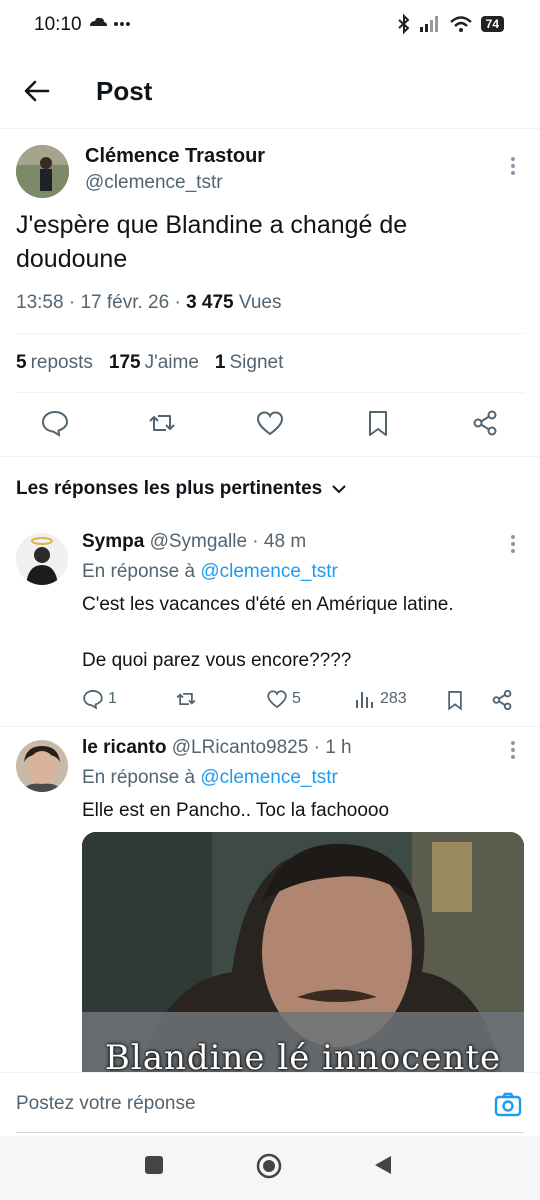 The height and width of the screenshot is (1200, 540). What do you see at coordinates (124, 747) in the screenshot?
I see `reply-author-name: le ricanto` at bounding box center [124, 747].